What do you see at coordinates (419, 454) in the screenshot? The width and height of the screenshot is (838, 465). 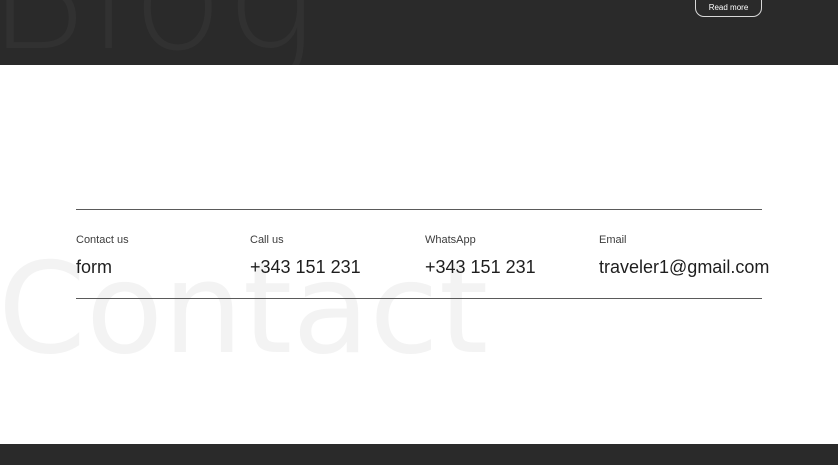 I see `footer-band` at bounding box center [419, 454].